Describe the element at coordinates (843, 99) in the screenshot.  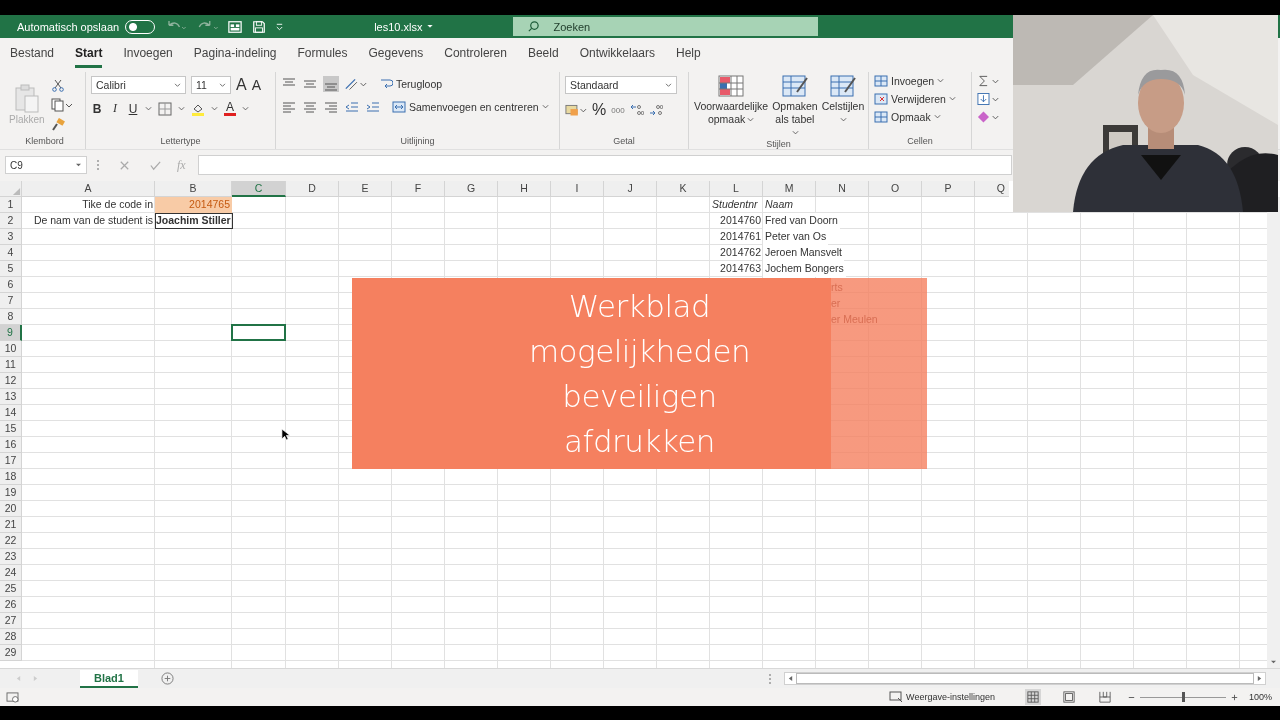
I see `styles-button: Celstijlen` at that location.